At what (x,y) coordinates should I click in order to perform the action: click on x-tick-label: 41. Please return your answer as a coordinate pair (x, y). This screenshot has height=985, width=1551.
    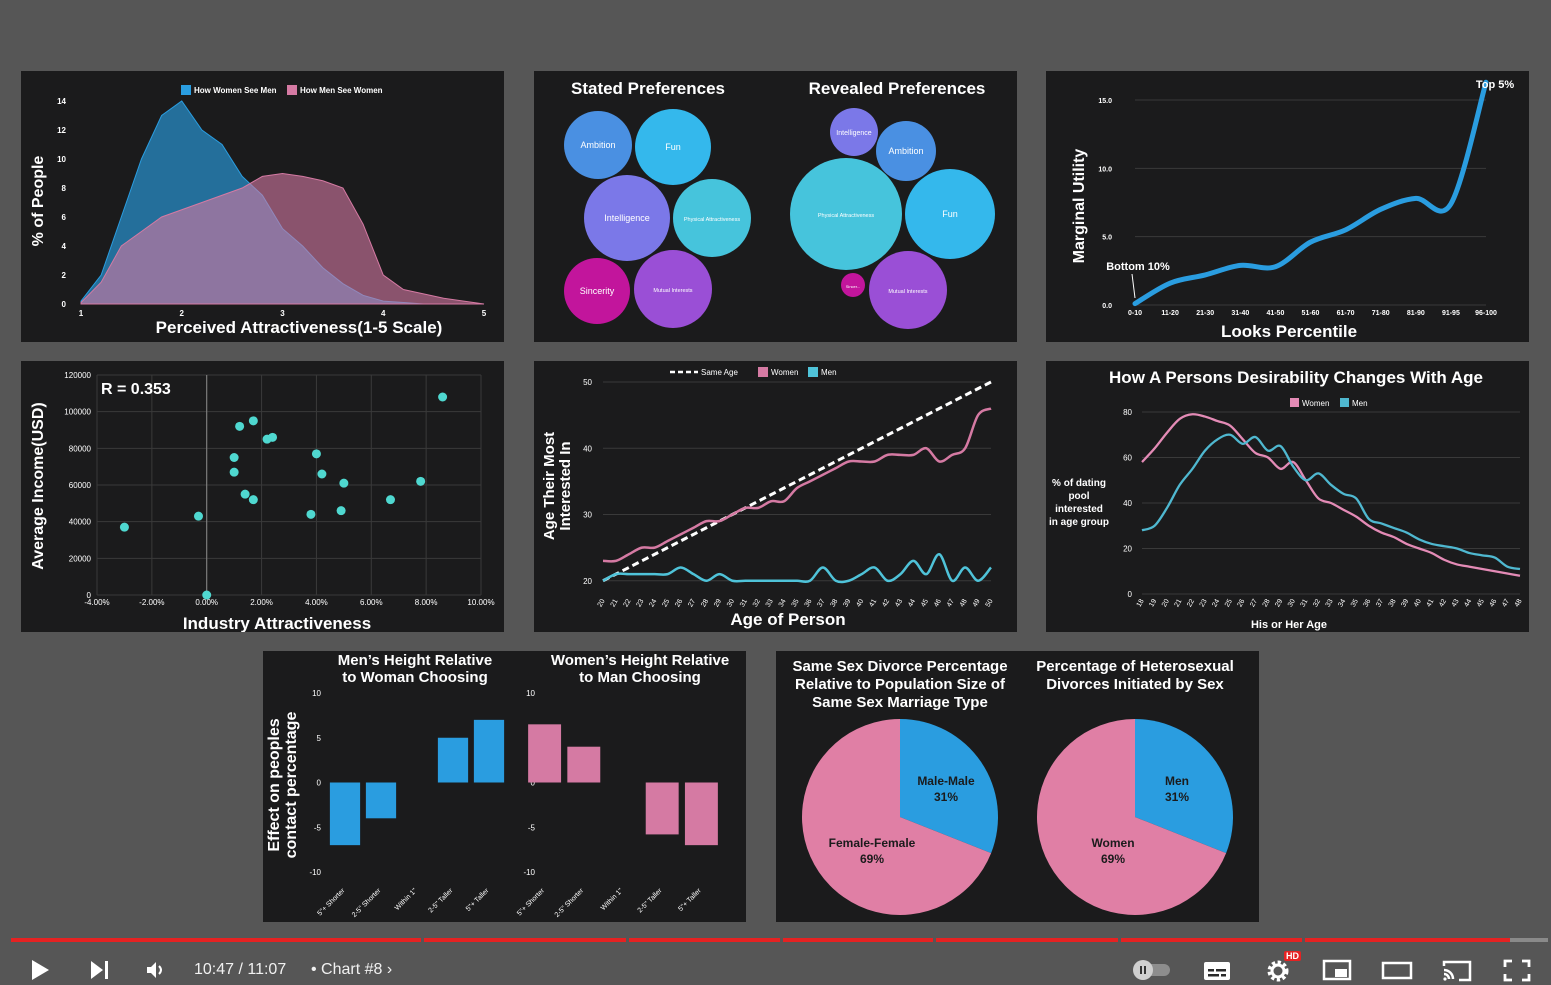
    Looking at the image, I should click on (873, 603).